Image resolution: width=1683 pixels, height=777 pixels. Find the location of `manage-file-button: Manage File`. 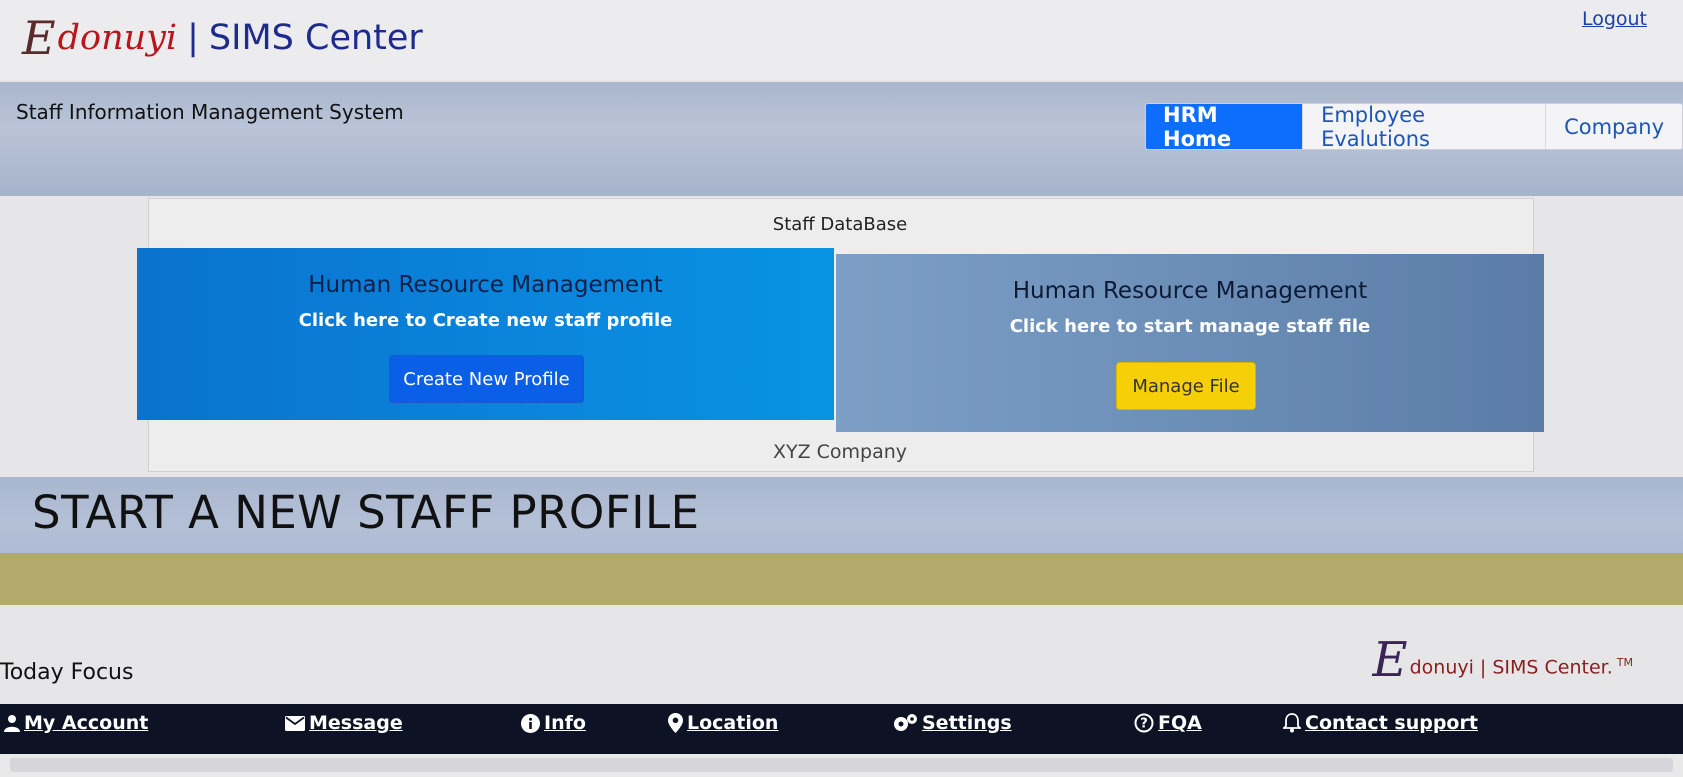

manage-file-button: Manage File is located at coordinates (1186, 386).